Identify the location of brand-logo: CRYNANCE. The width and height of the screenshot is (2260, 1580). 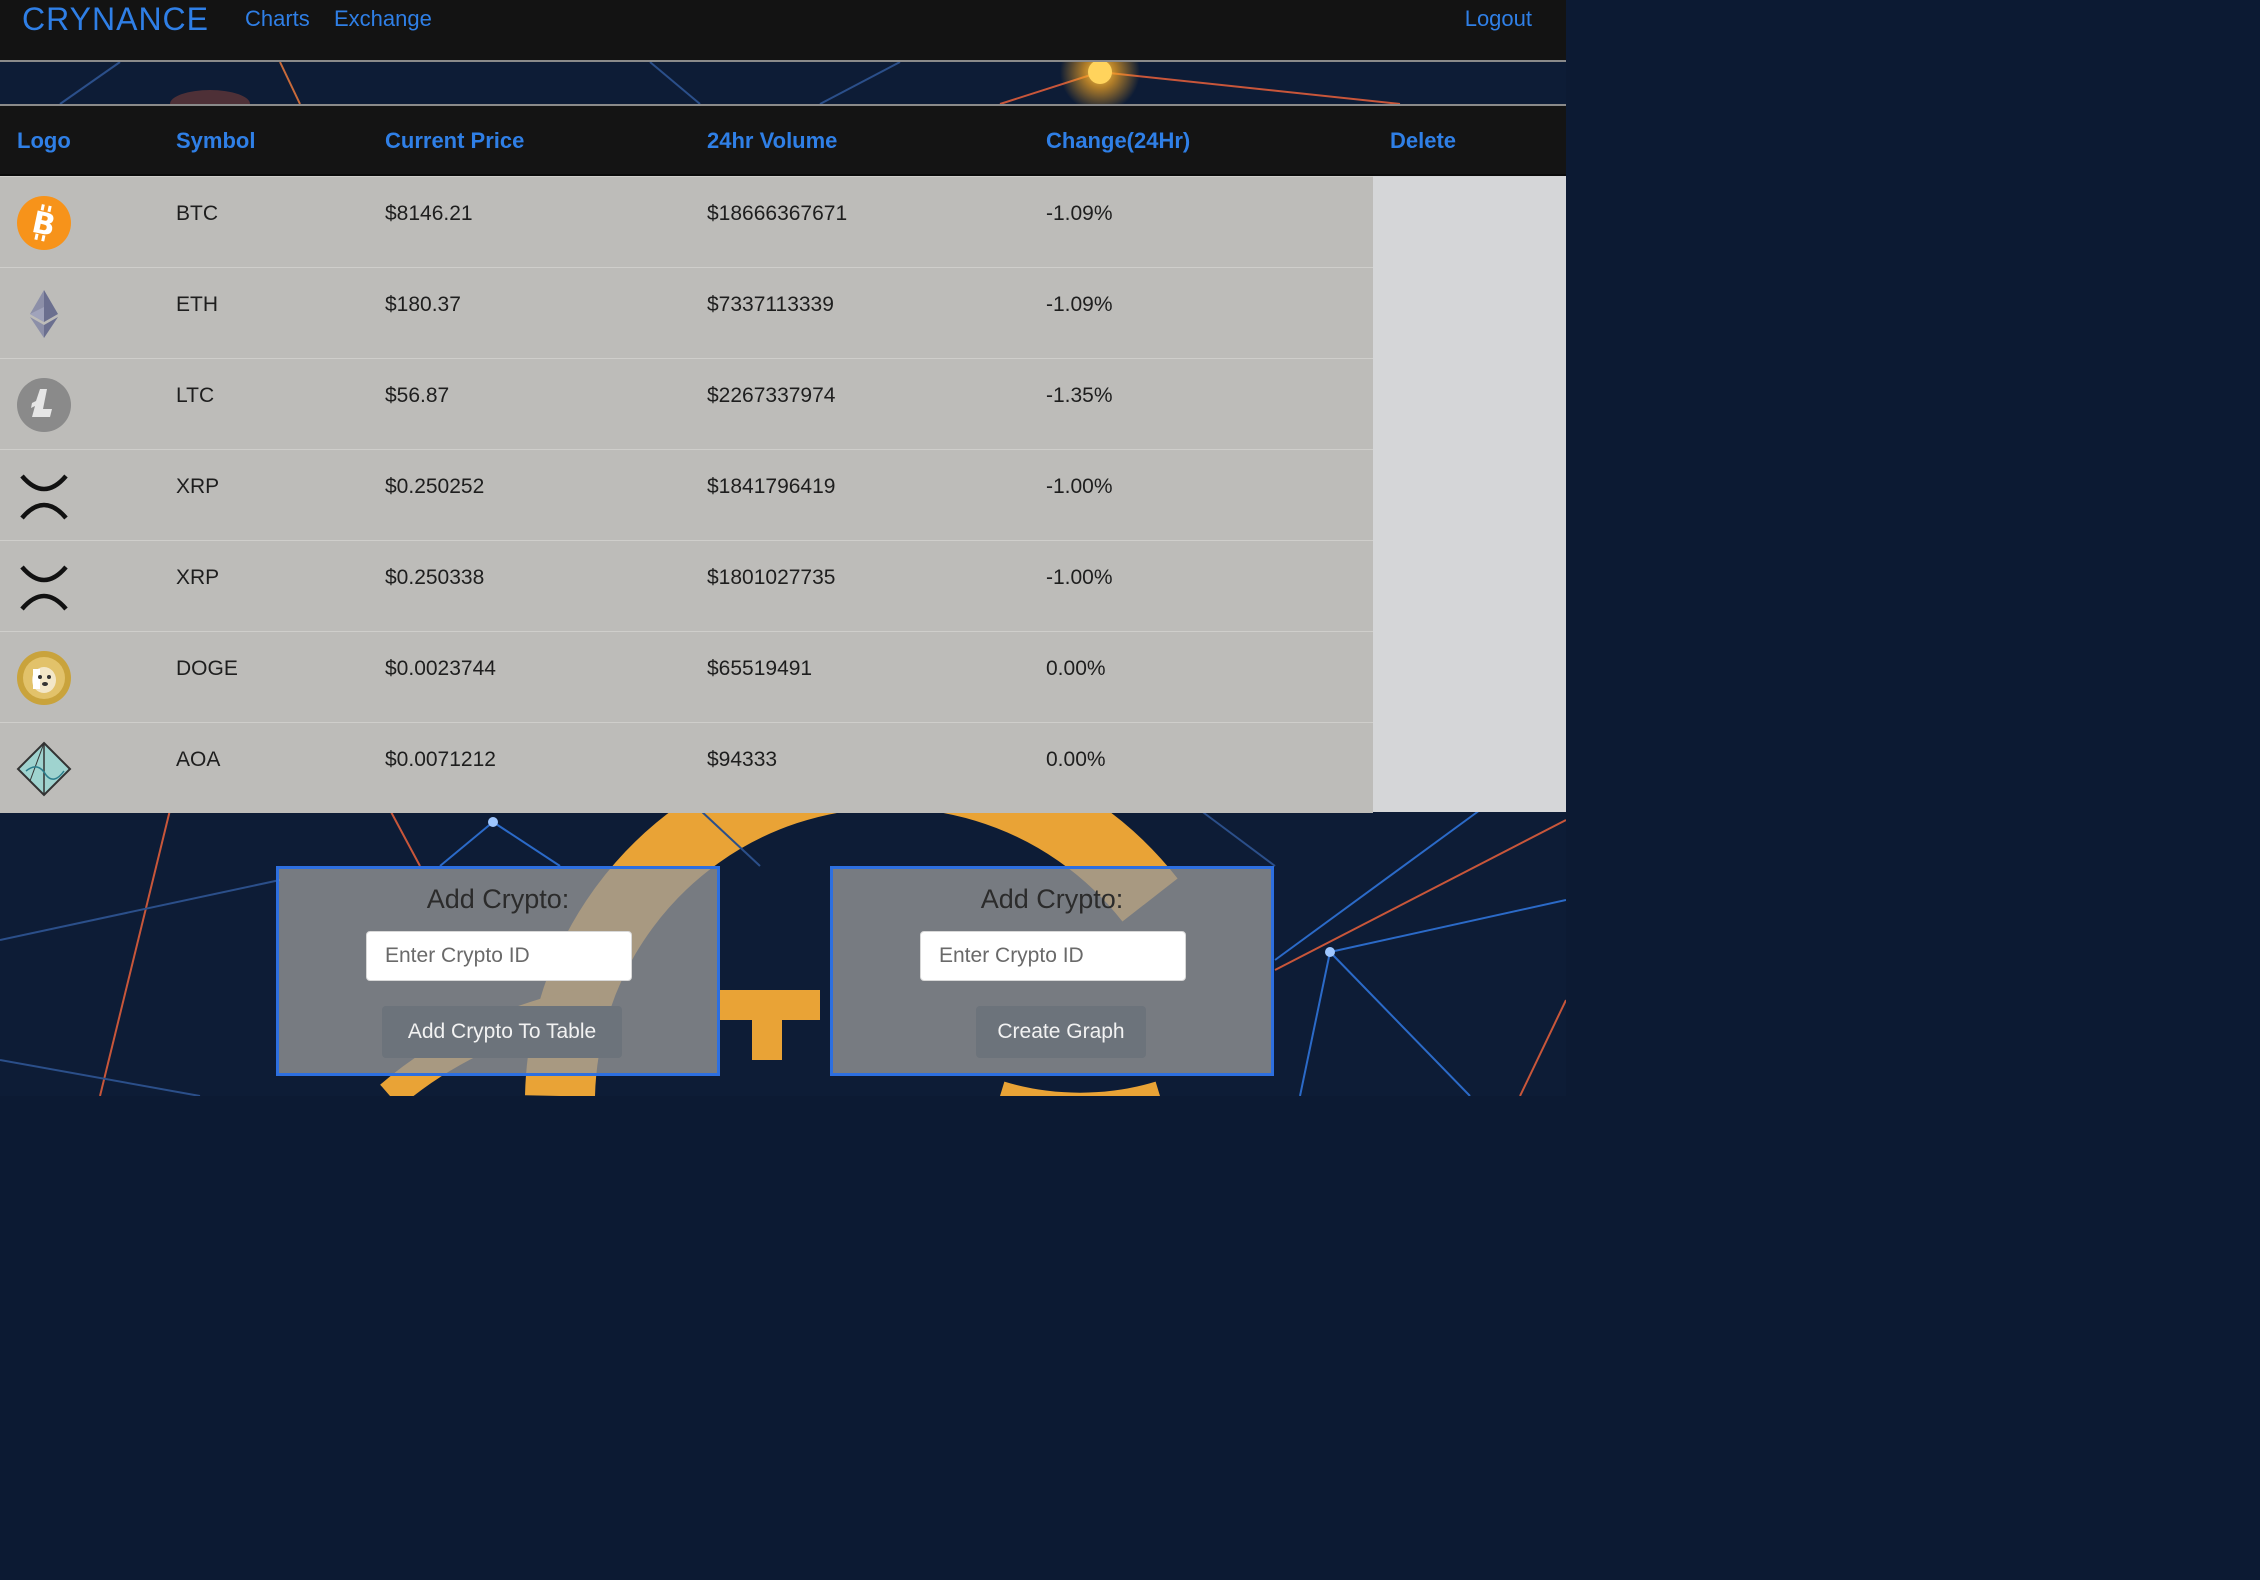
(115, 19).